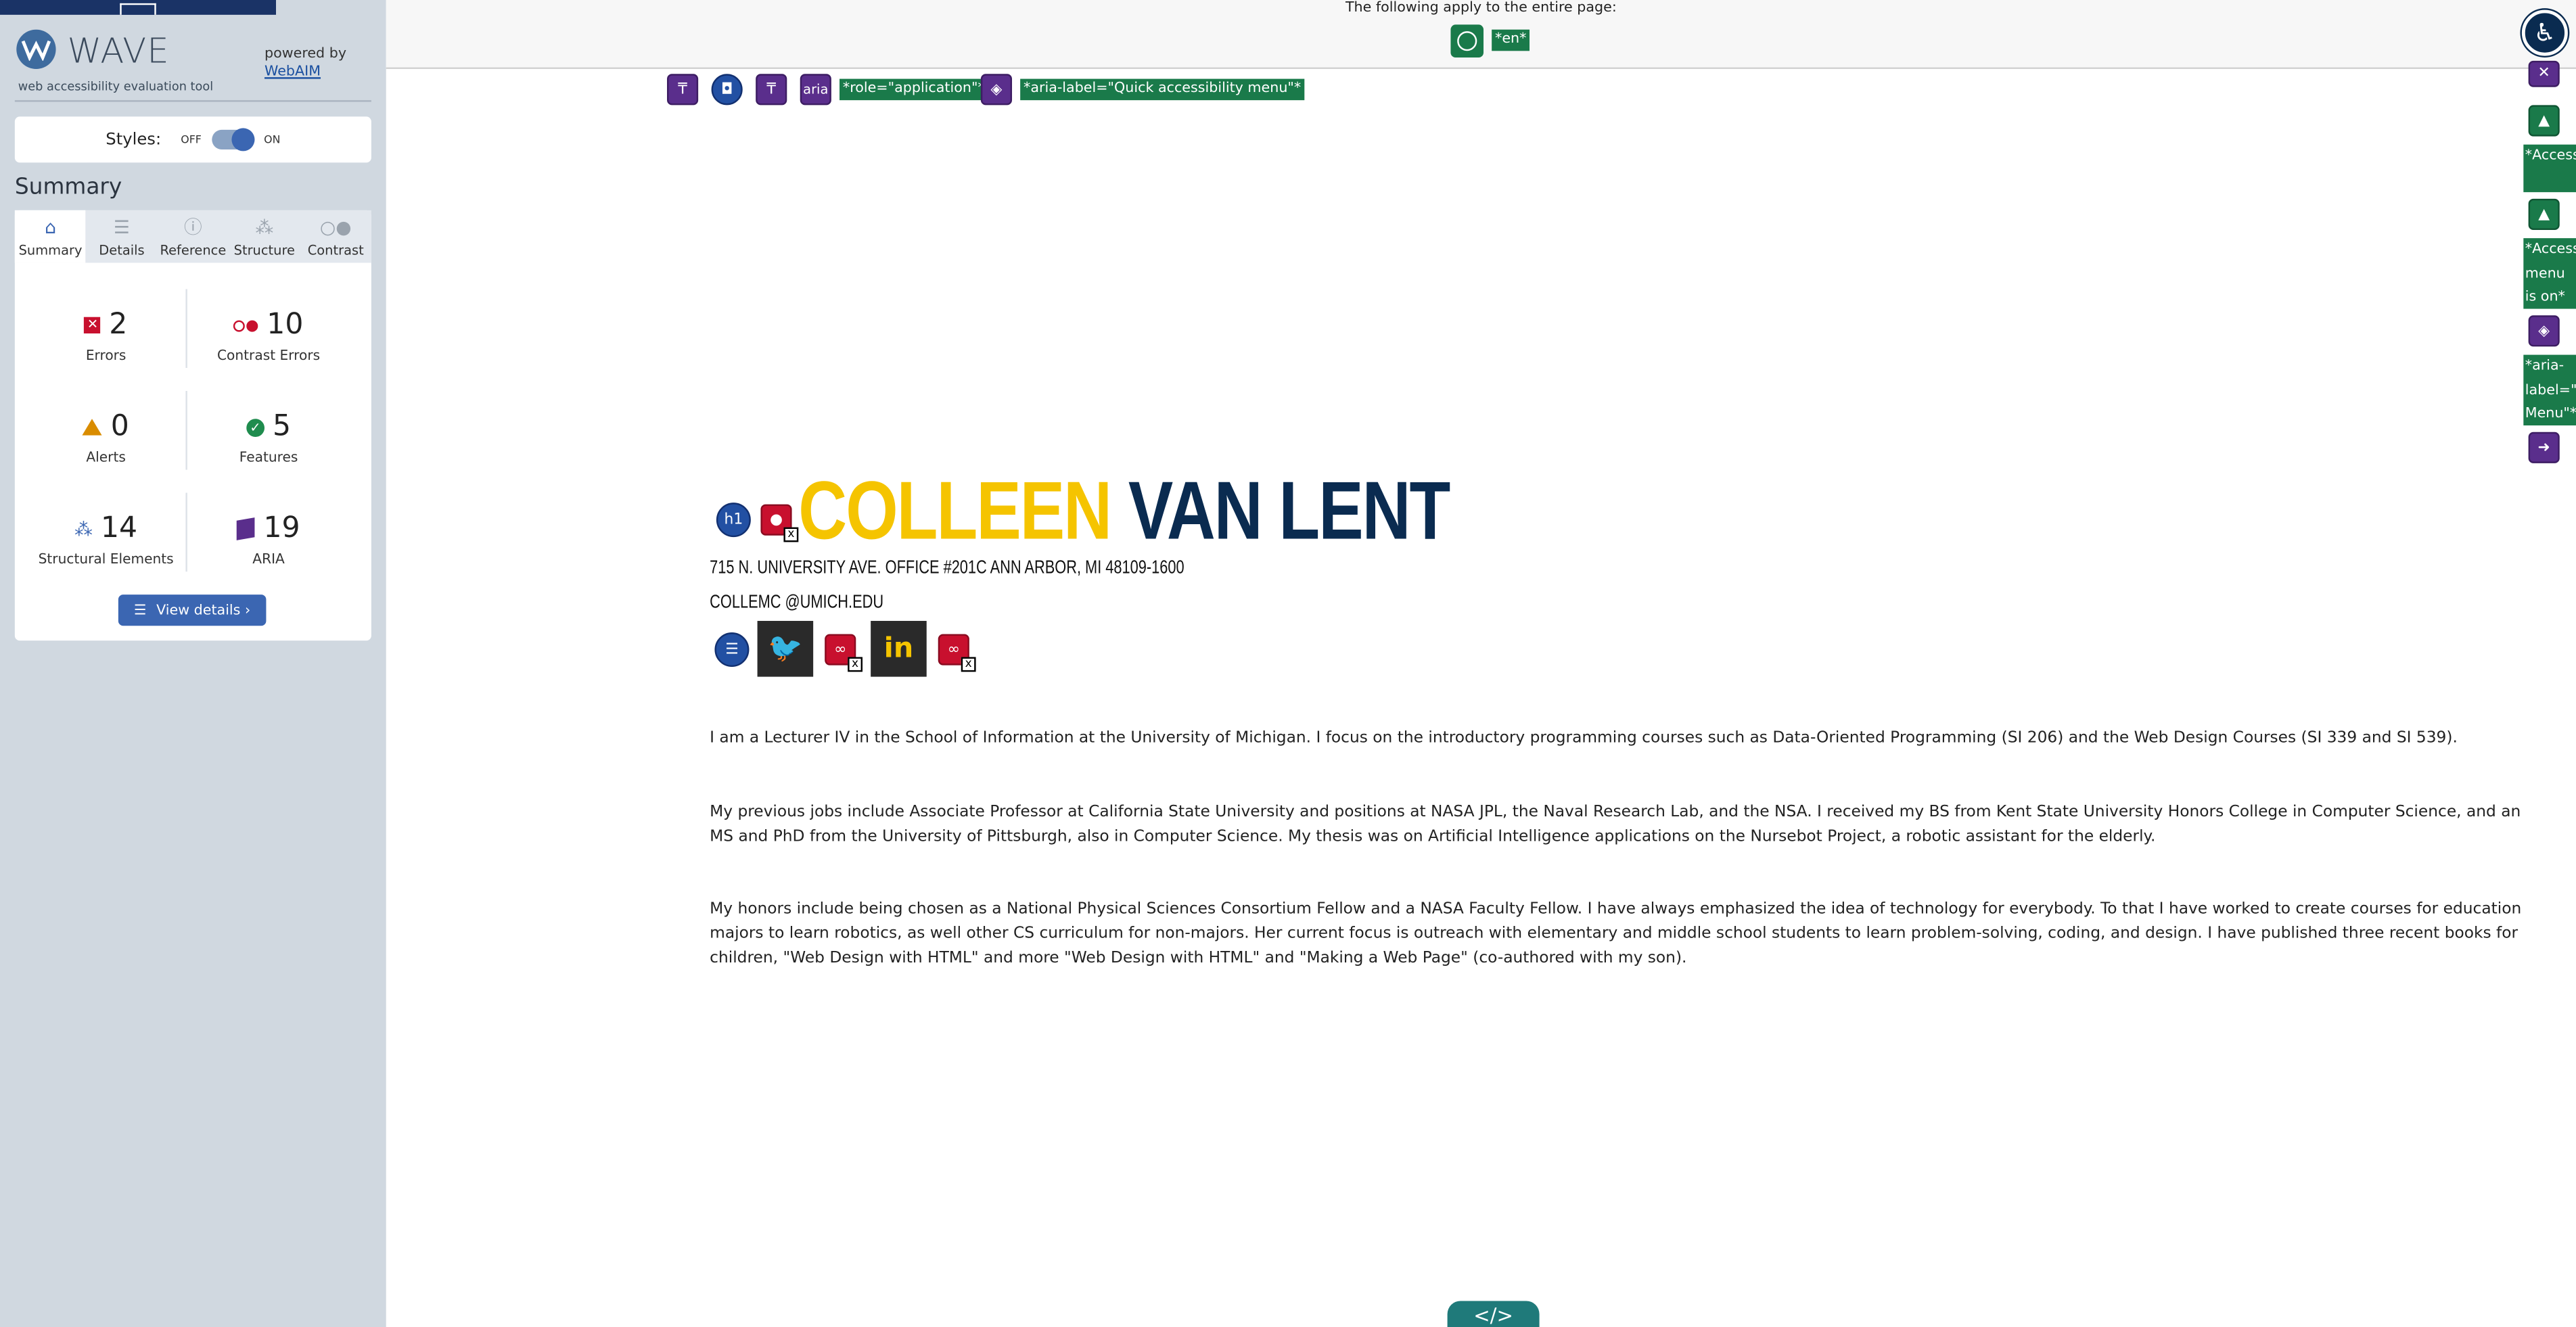  What do you see at coordinates (246, 325) in the screenshot?
I see `contrast-error-icon` at bounding box center [246, 325].